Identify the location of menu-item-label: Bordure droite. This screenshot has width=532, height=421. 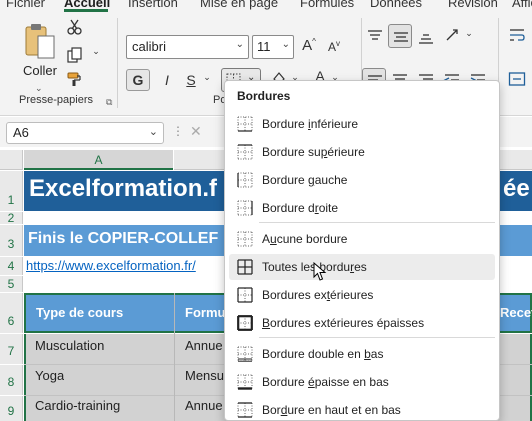
(300, 208).